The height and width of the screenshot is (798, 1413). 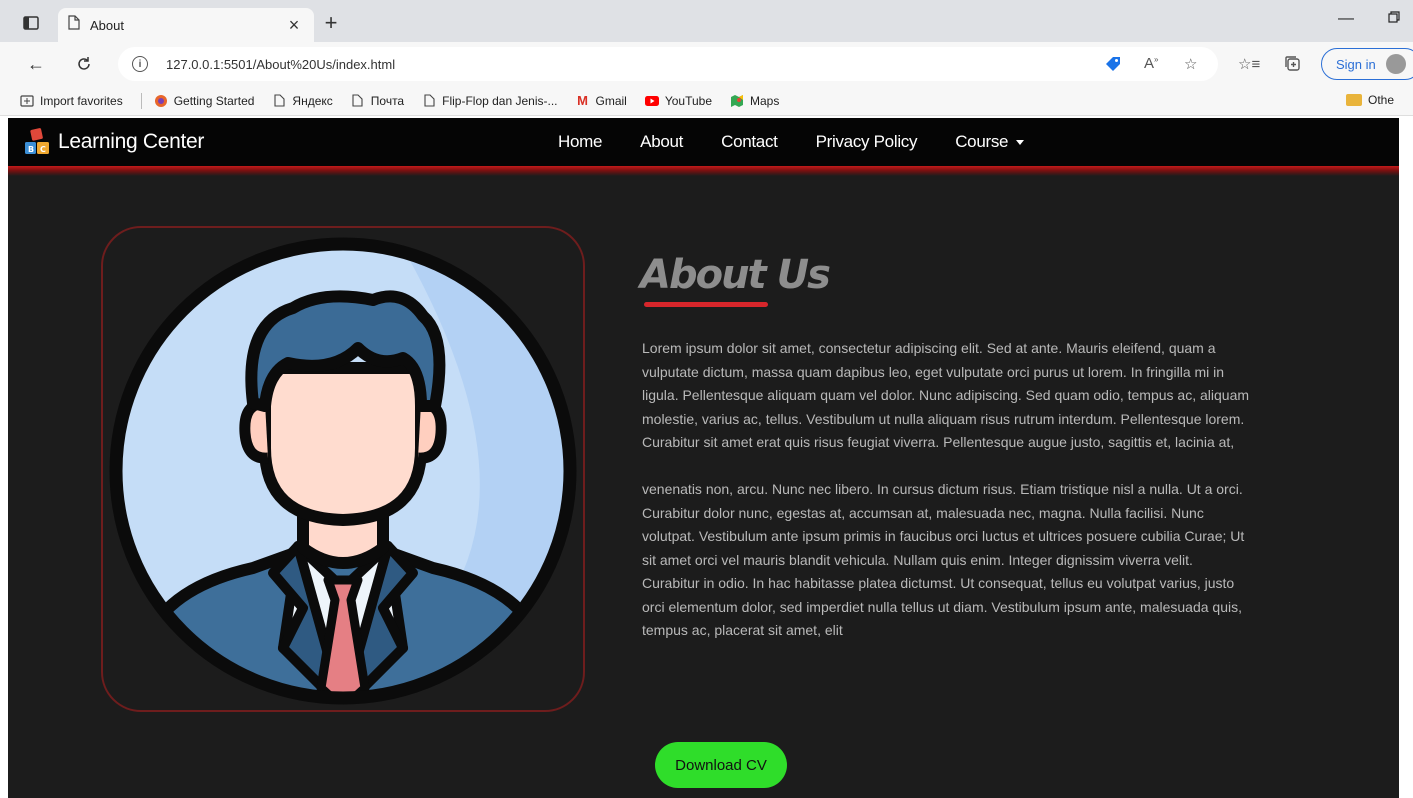 What do you see at coordinates (294, 25) in the screenshot?
I see `close-tab-icon: ×` at bounding box center [294, 25].